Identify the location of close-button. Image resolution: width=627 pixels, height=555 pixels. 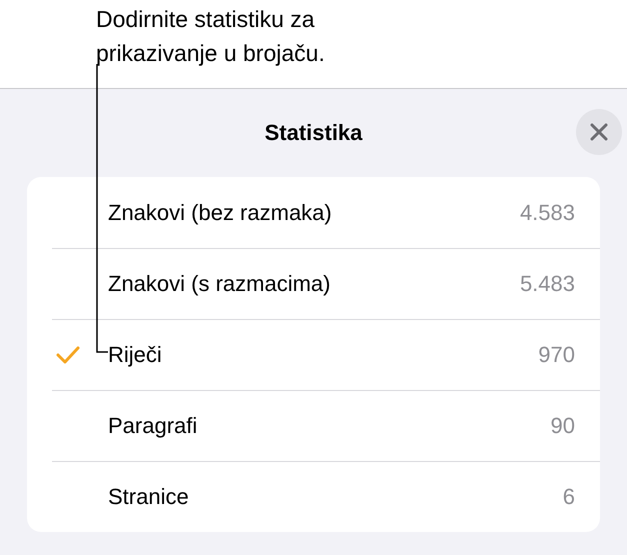
(599, 132).